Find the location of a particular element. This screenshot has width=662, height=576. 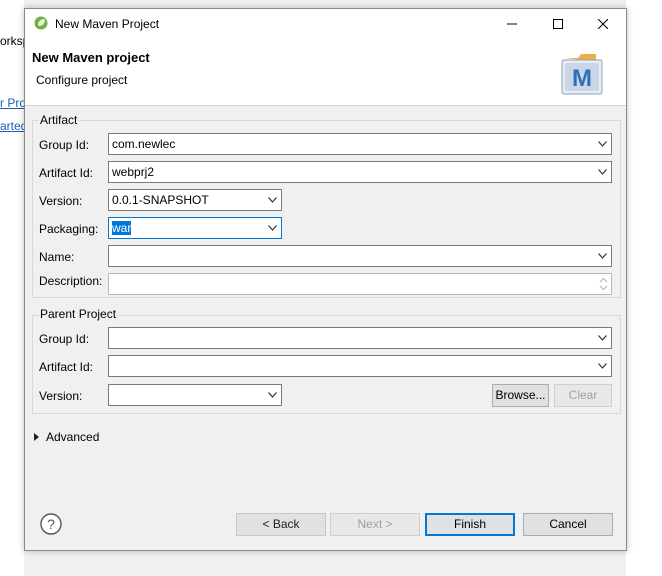

version-label: Version: is located at coordinates (61, 201).